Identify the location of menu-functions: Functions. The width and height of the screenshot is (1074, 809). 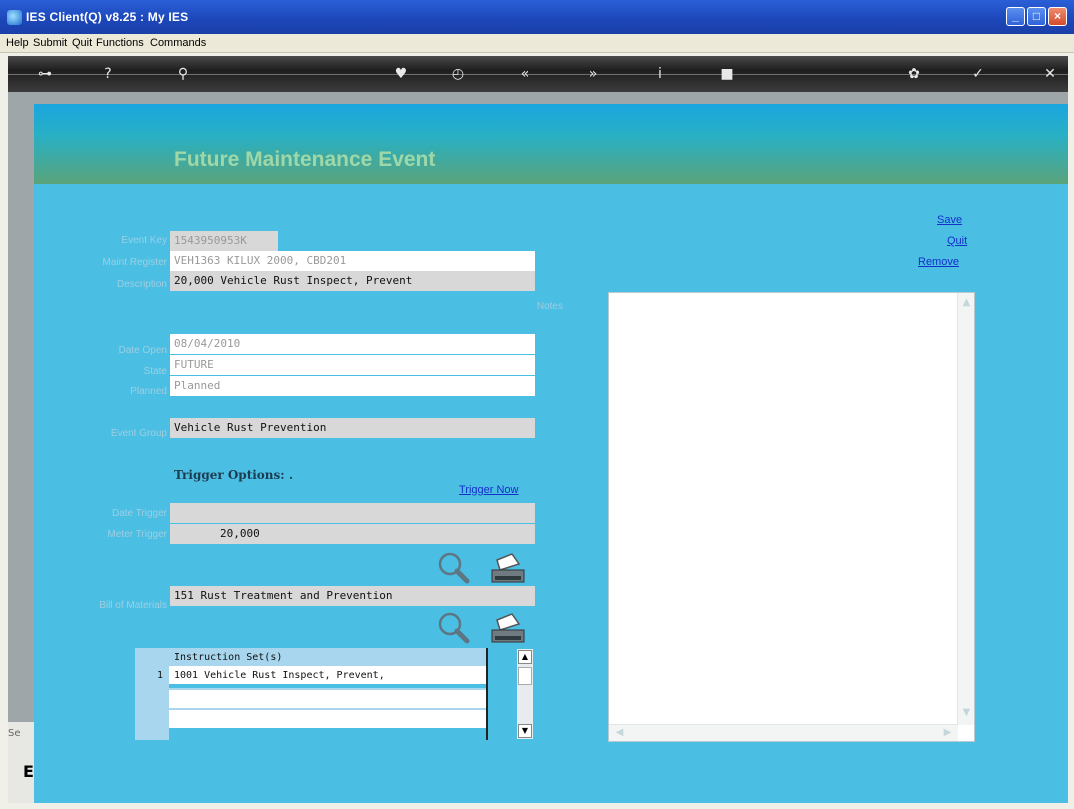
(120, 43).